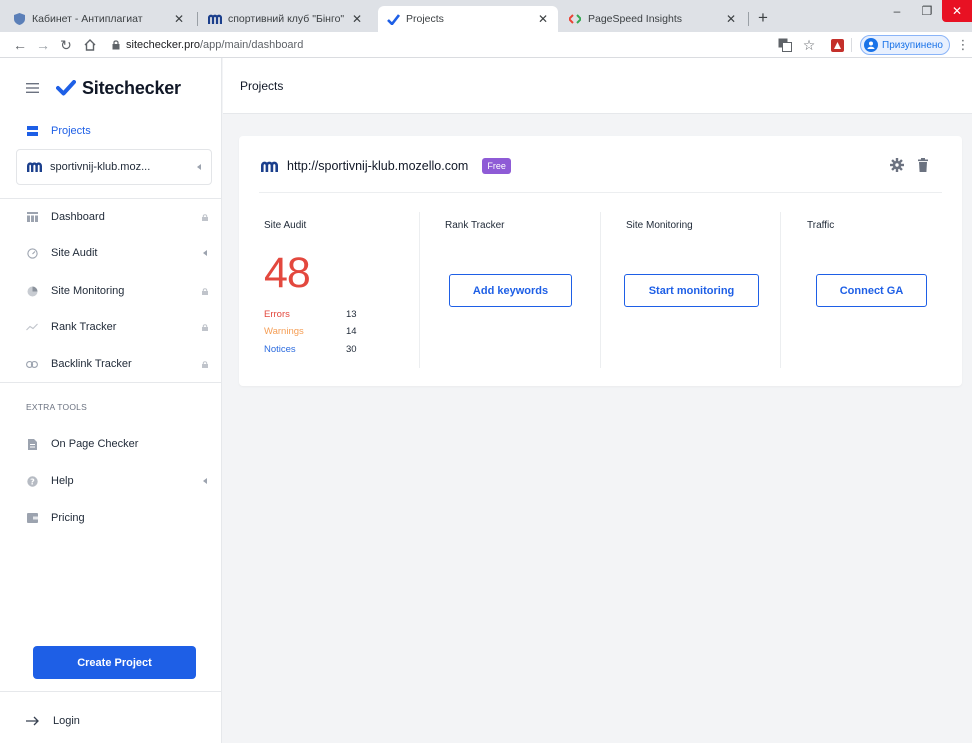 The width and height of the screenshot is (972, 743). Describe the element at coordinates (251, 45) in the screenshot. I see `url-path: /app/main/dashboard` at that location.